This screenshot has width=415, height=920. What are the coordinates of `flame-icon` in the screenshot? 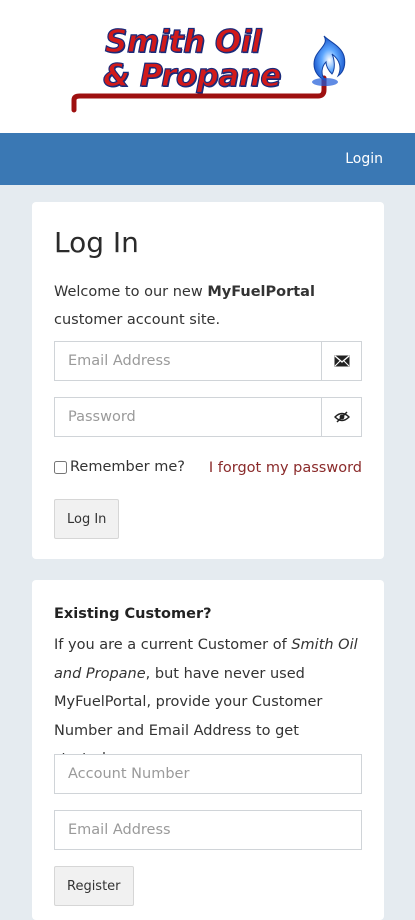 It's located at (329, 60).